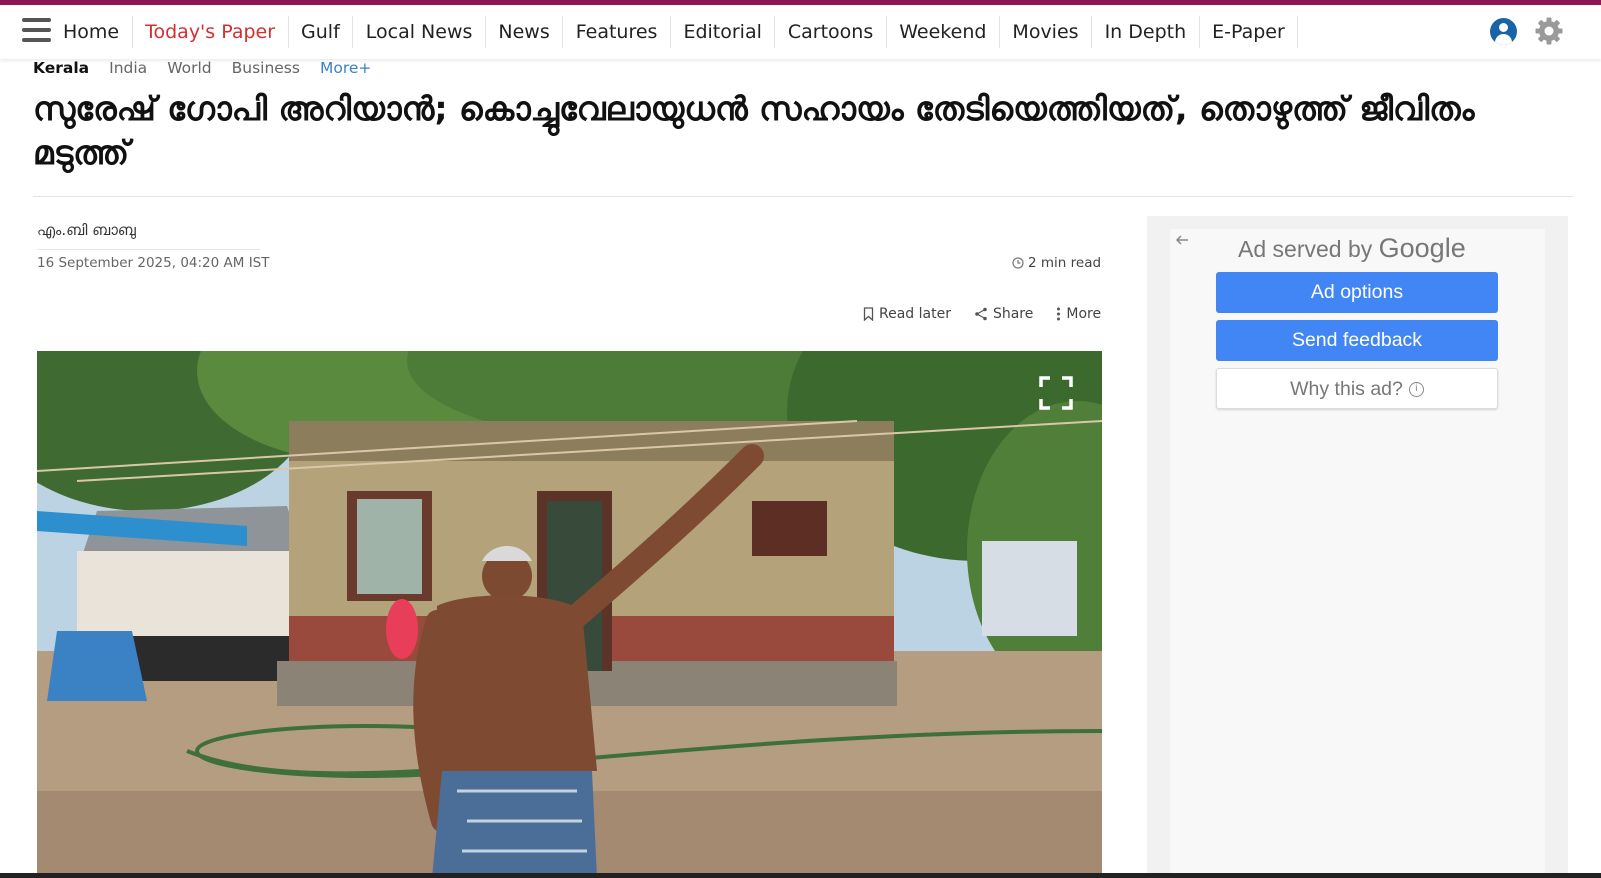  I want to click on nav-e-paper: E-Paper, so click(1249, 32).